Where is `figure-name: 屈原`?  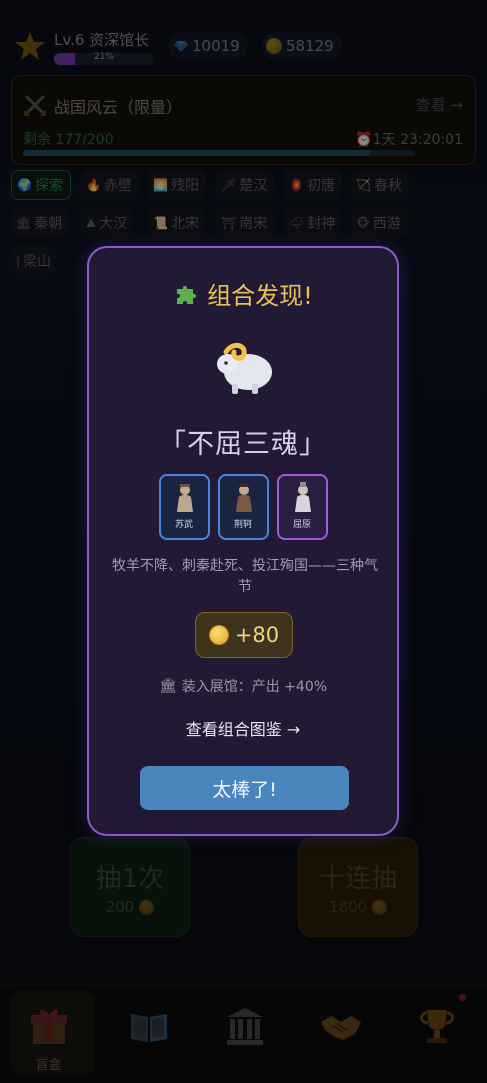
figure-name: 屈原 is located at coordinates (301, 525).